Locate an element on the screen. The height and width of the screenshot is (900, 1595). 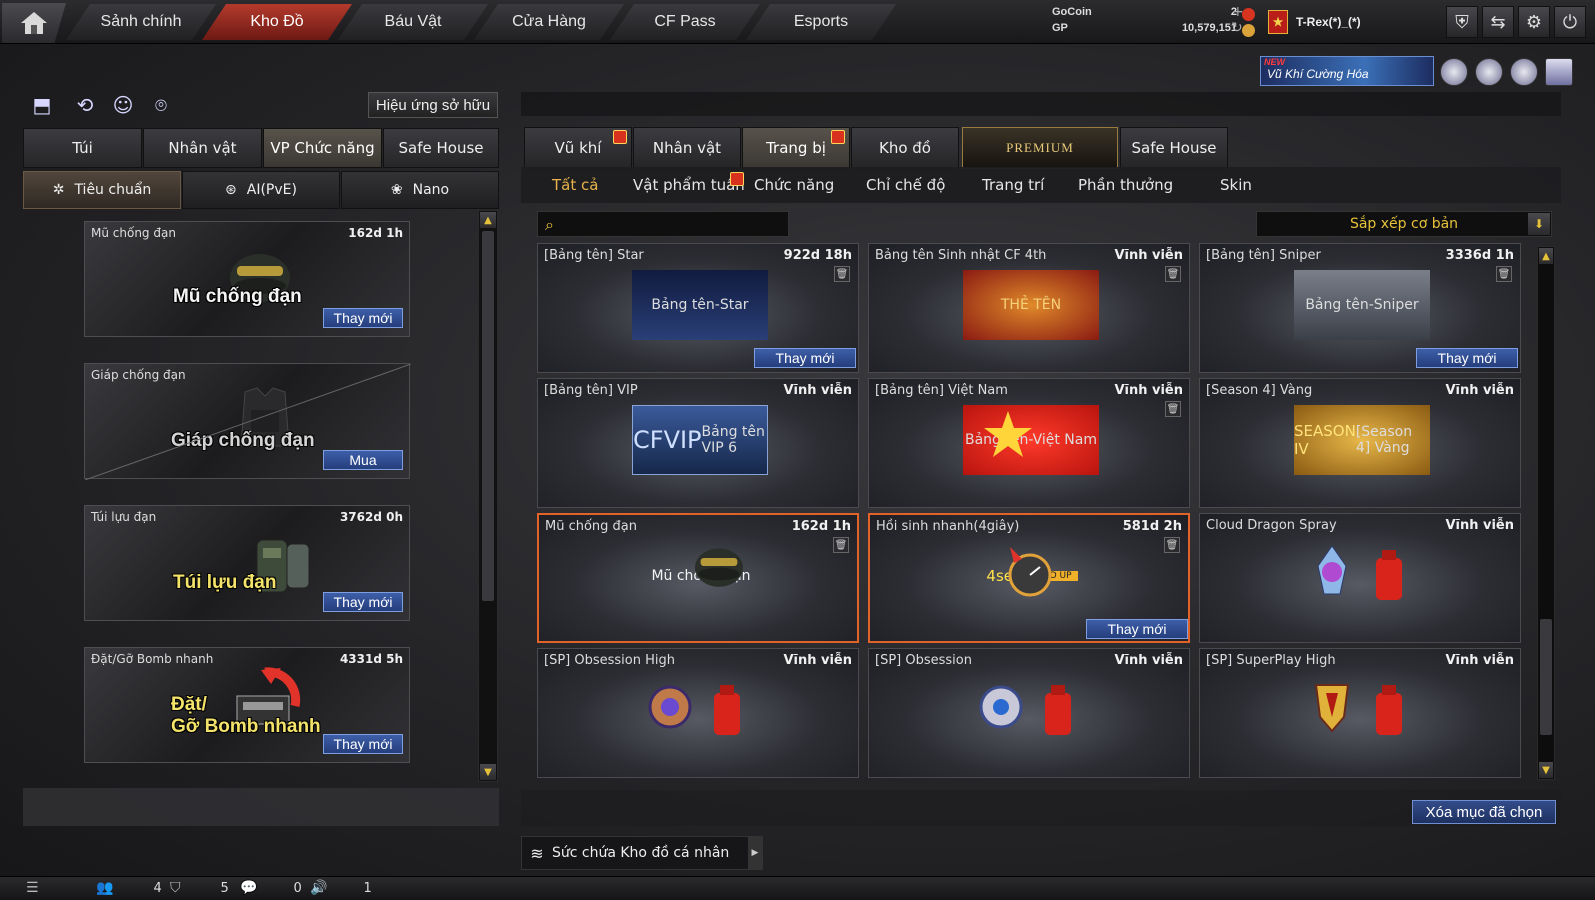
volume-indicator: 🔊 1 is located at coordinates (341, 888).